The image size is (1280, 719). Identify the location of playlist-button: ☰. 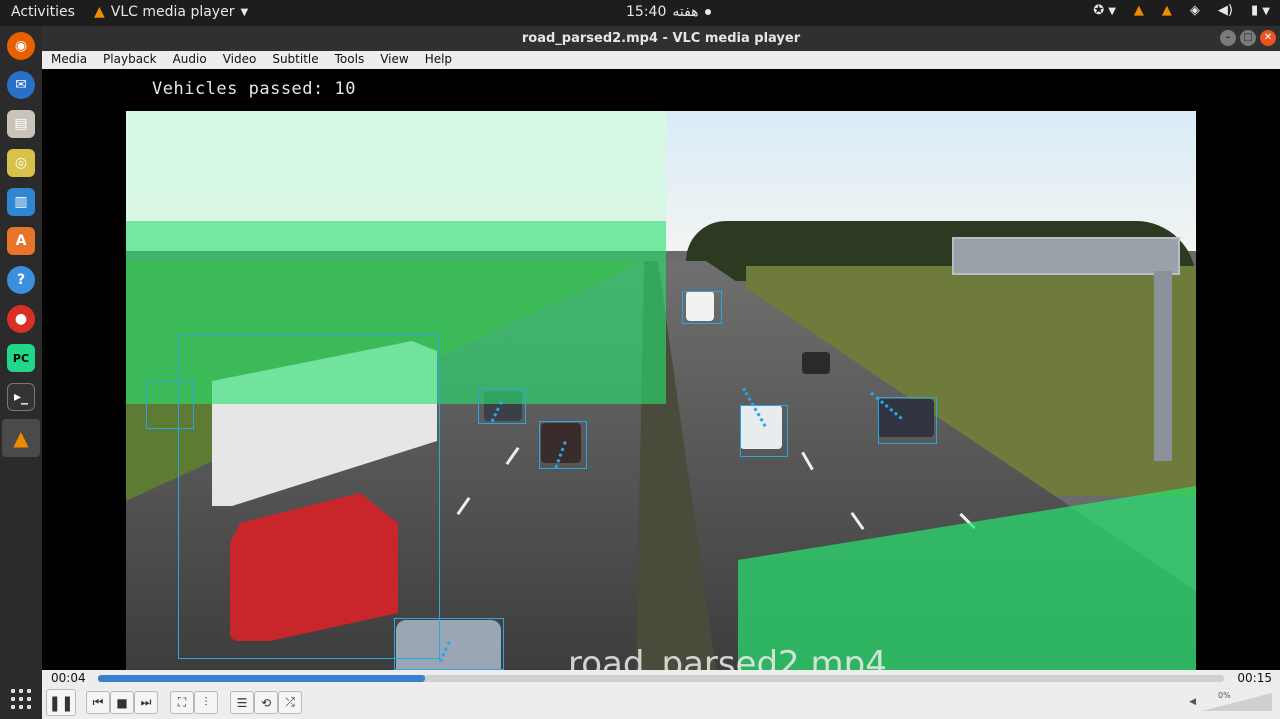
(242, 702).